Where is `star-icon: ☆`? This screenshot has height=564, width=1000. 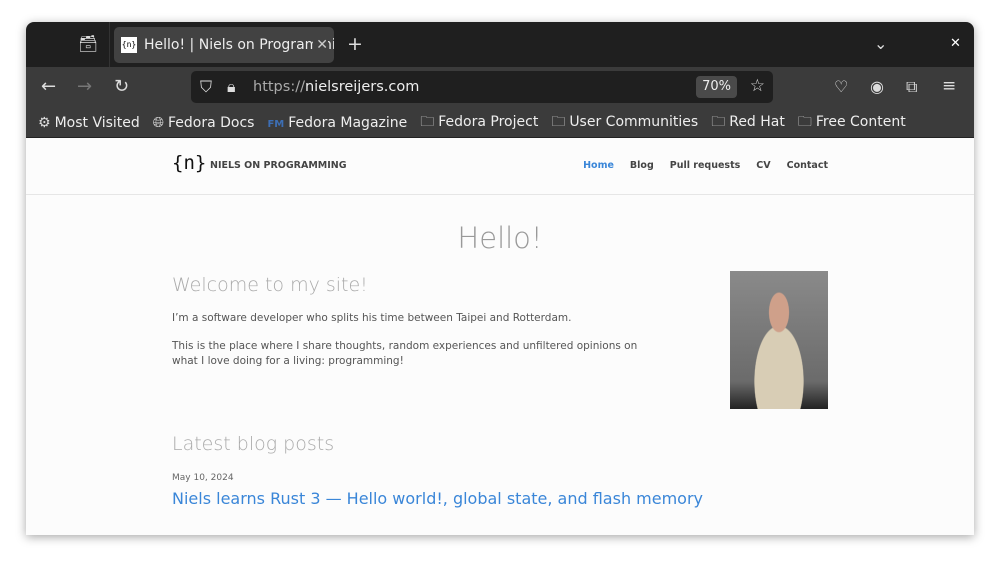 star-icon: ☆ is located at coordinates (757, 86).